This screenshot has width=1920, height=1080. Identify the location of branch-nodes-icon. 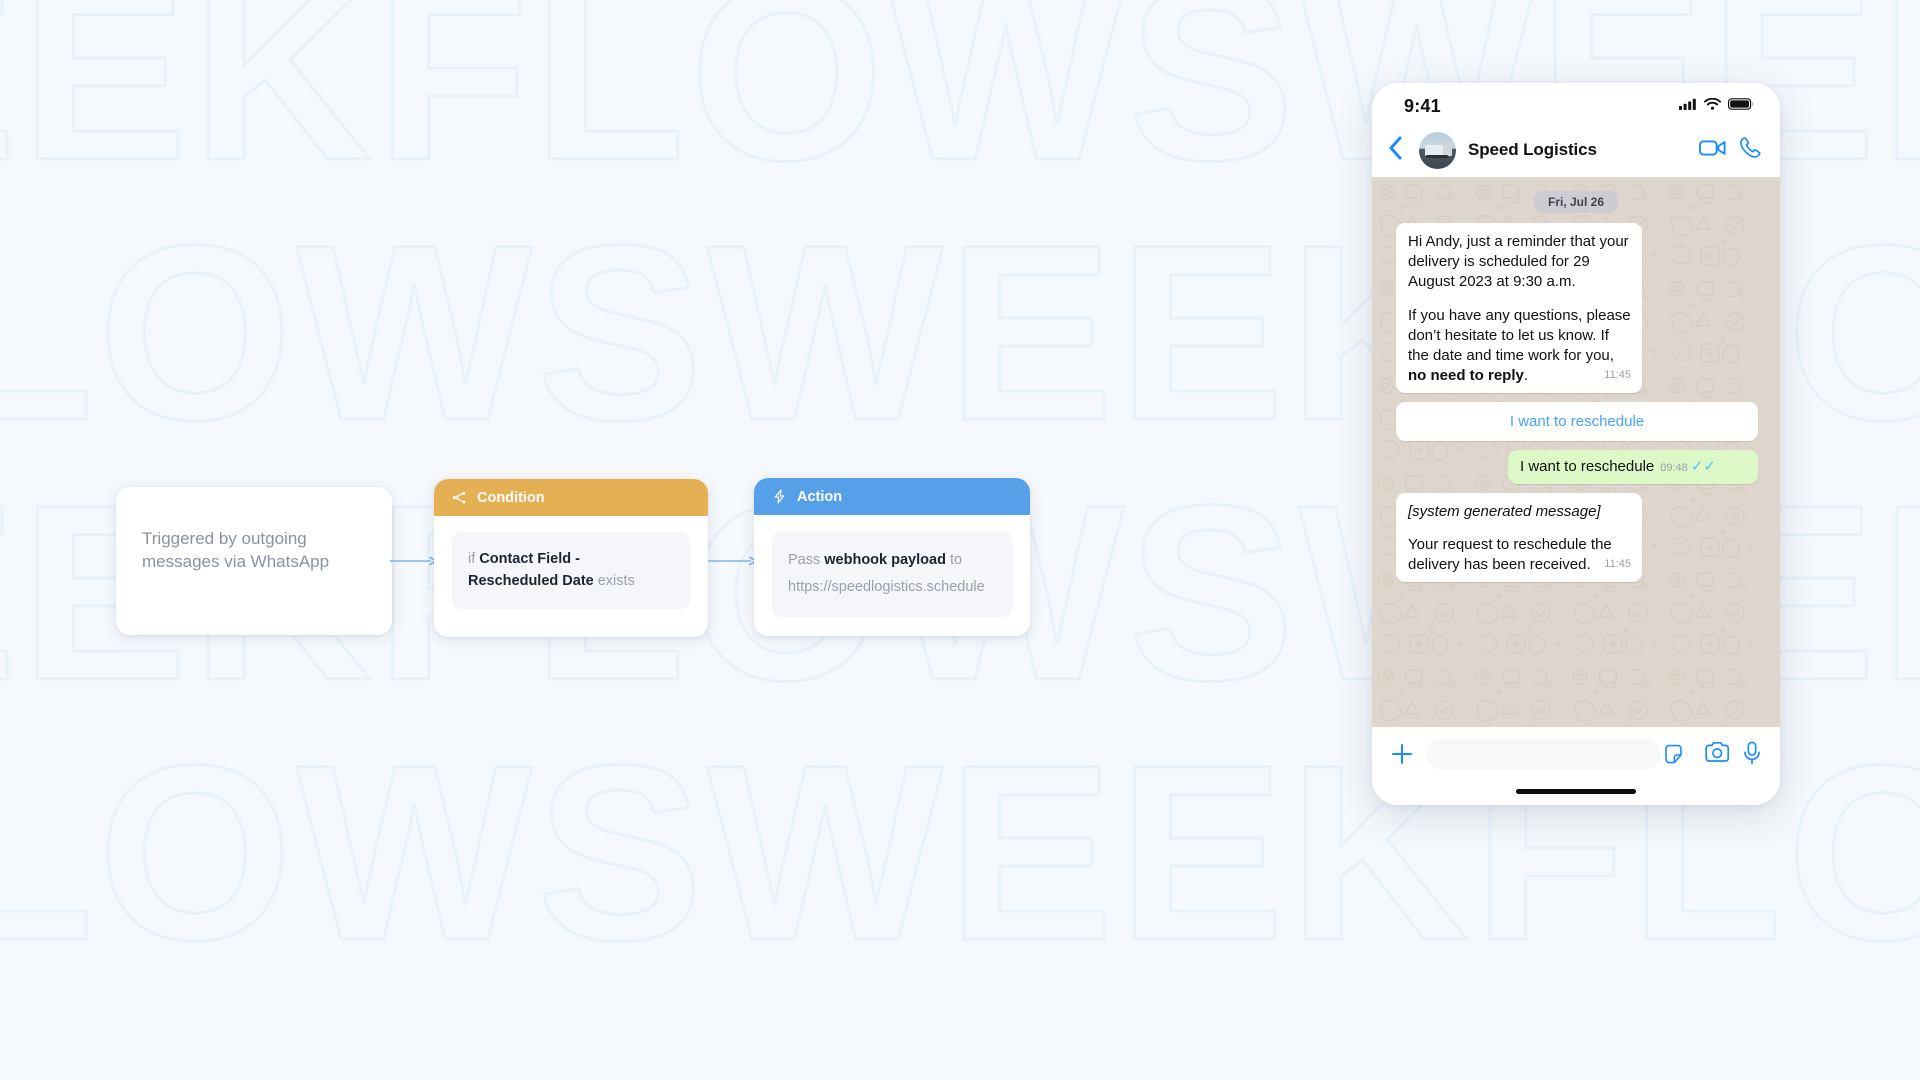
(459, 497).